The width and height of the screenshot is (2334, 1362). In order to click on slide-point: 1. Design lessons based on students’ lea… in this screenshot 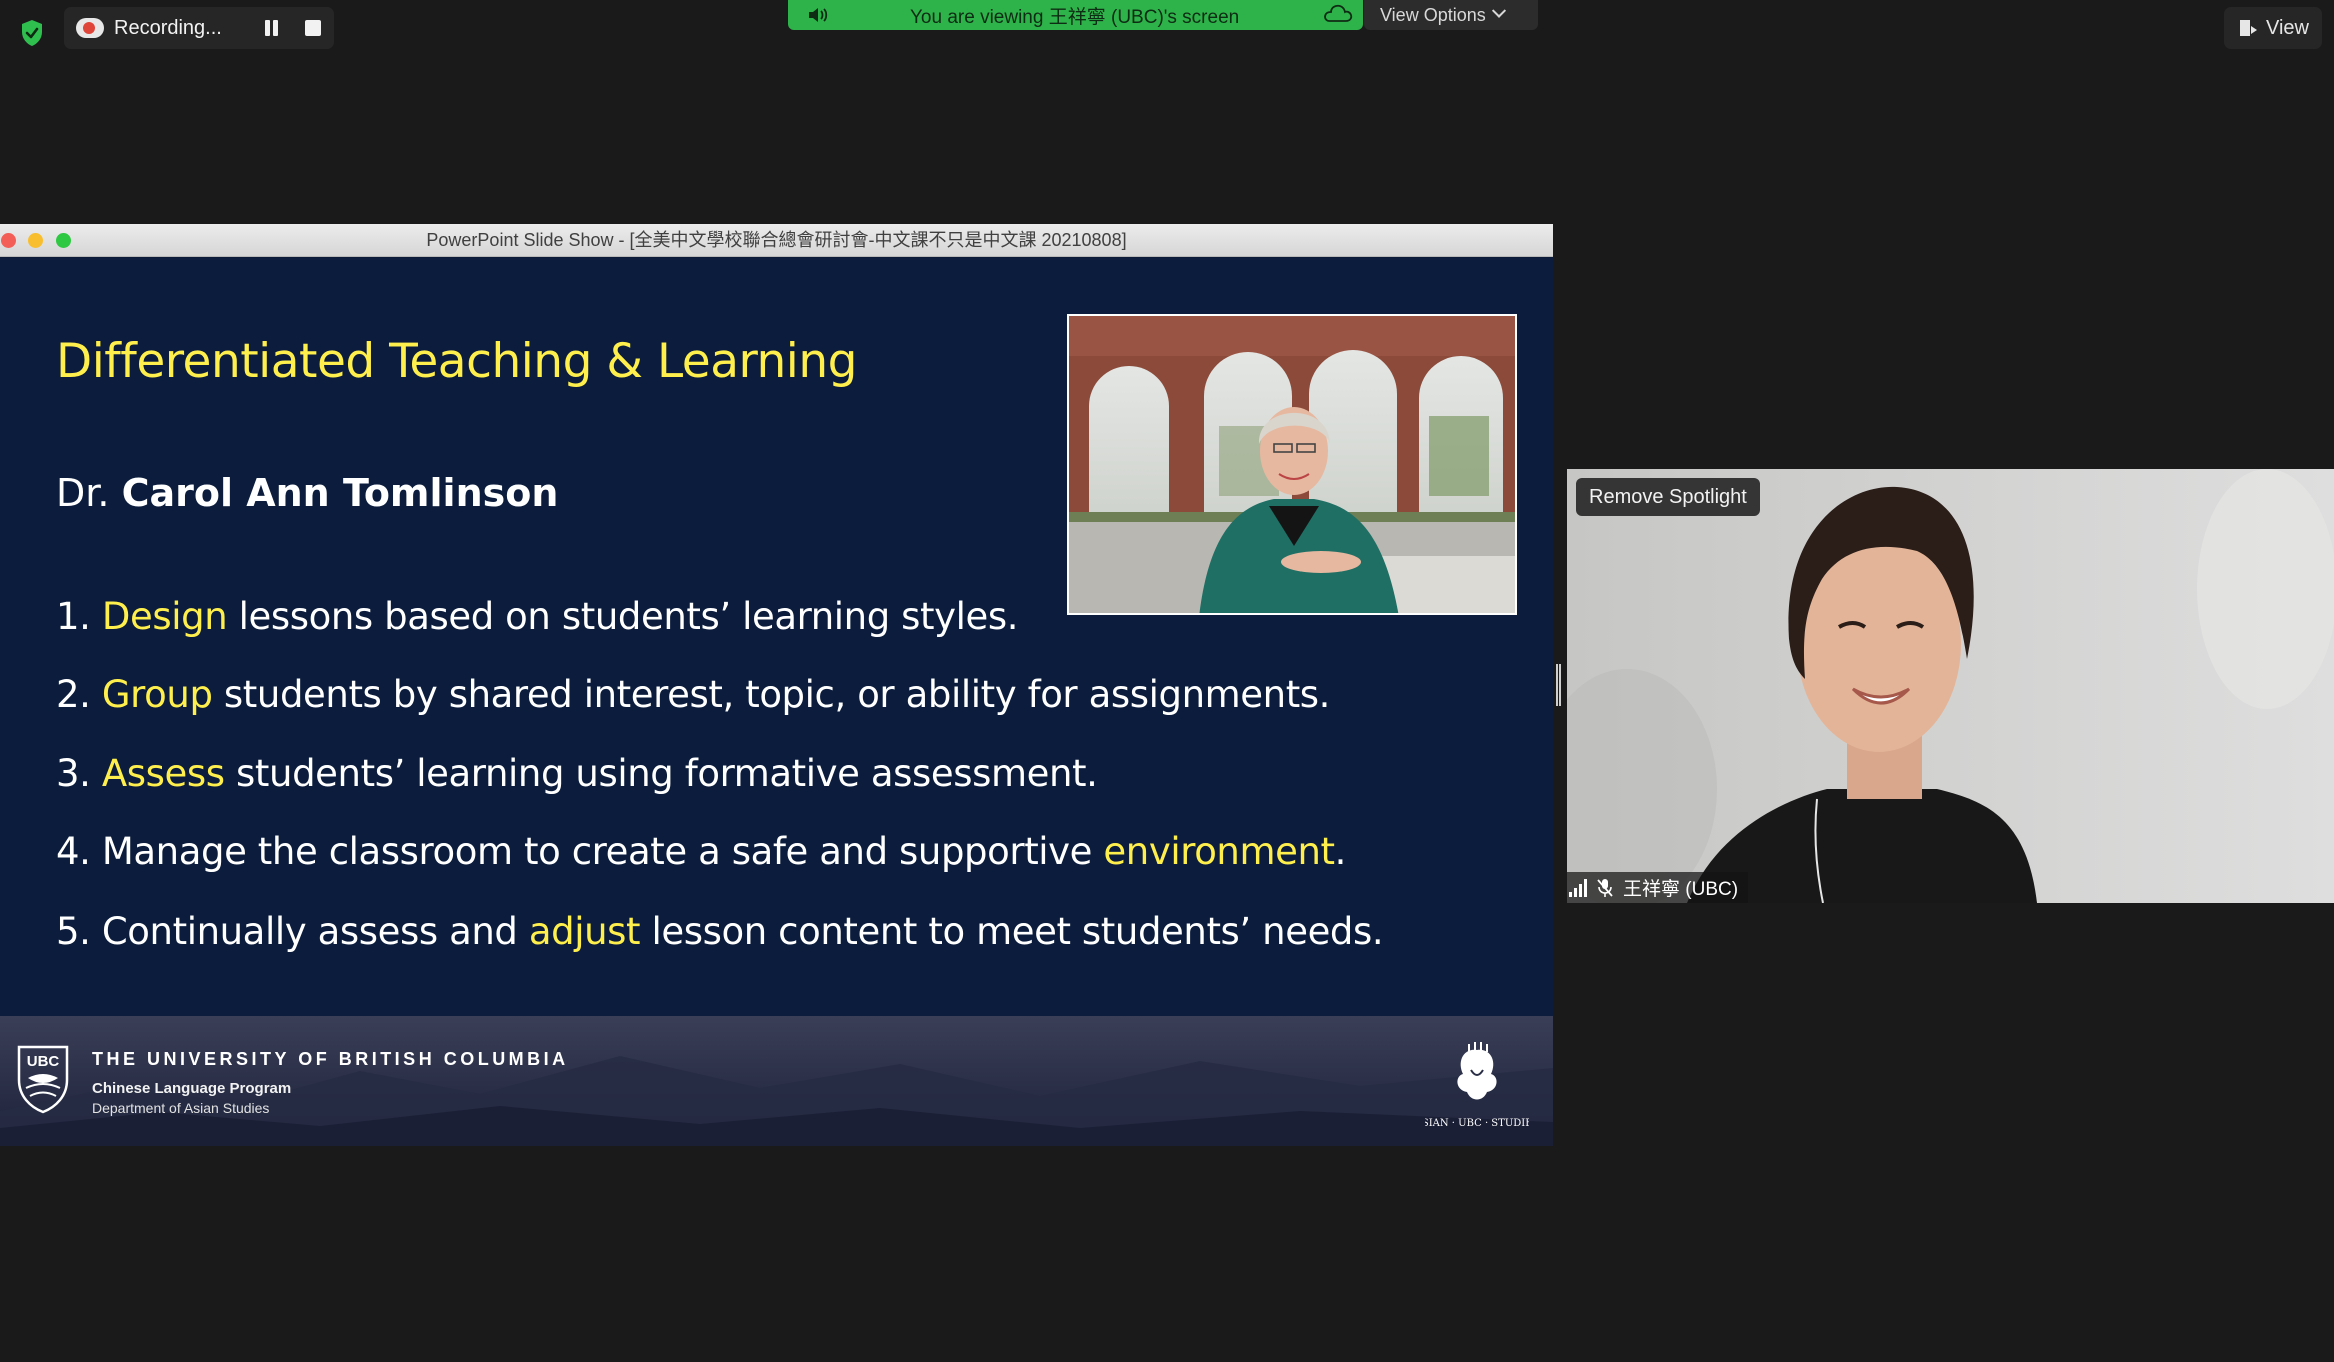, I will do `click(537, 616)`.